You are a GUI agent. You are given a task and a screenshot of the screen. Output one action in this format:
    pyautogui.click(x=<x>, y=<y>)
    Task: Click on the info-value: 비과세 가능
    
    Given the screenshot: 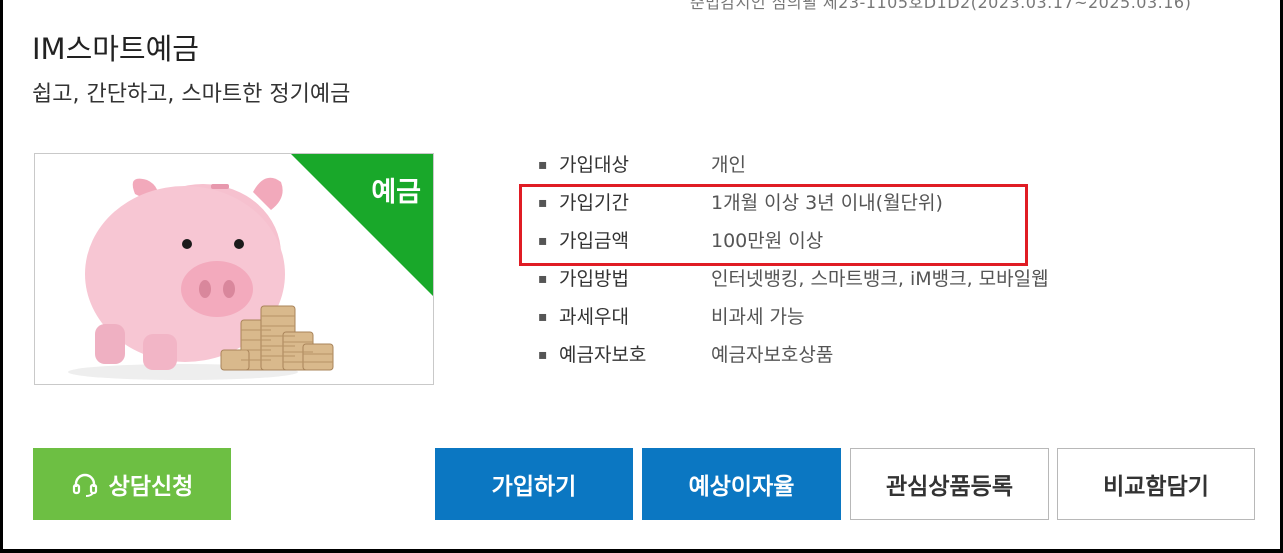 What is the action you would take?
    pyautogui.click(x=758, y=317)
    